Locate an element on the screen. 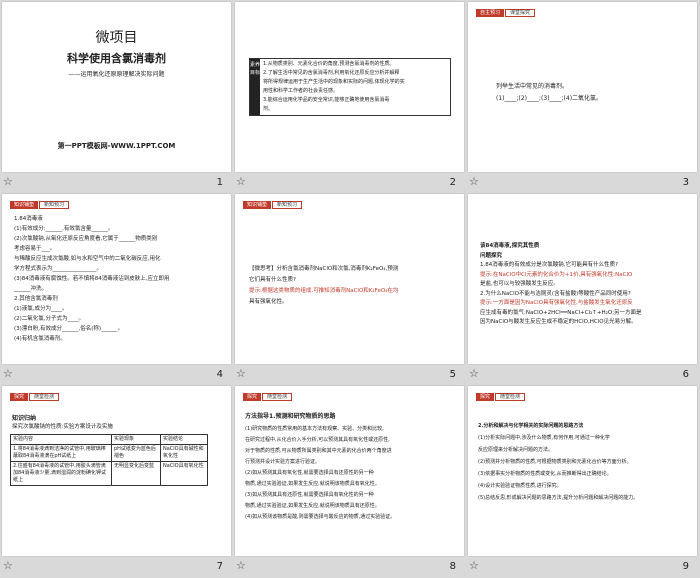 This screenshot has width=700, height=578. slide-line: (1)分析实际问题中,涉及什么物质,有何作用,可通过一种化学 is located at coordinates (544, 438).